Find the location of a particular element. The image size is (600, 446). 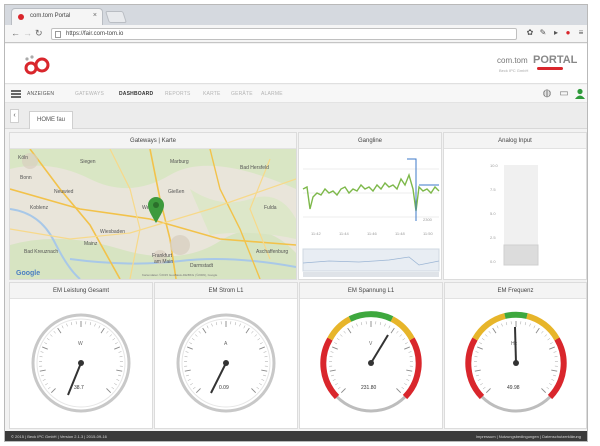

bookmark-icon: ▸ is located at coordinates (556, 33).